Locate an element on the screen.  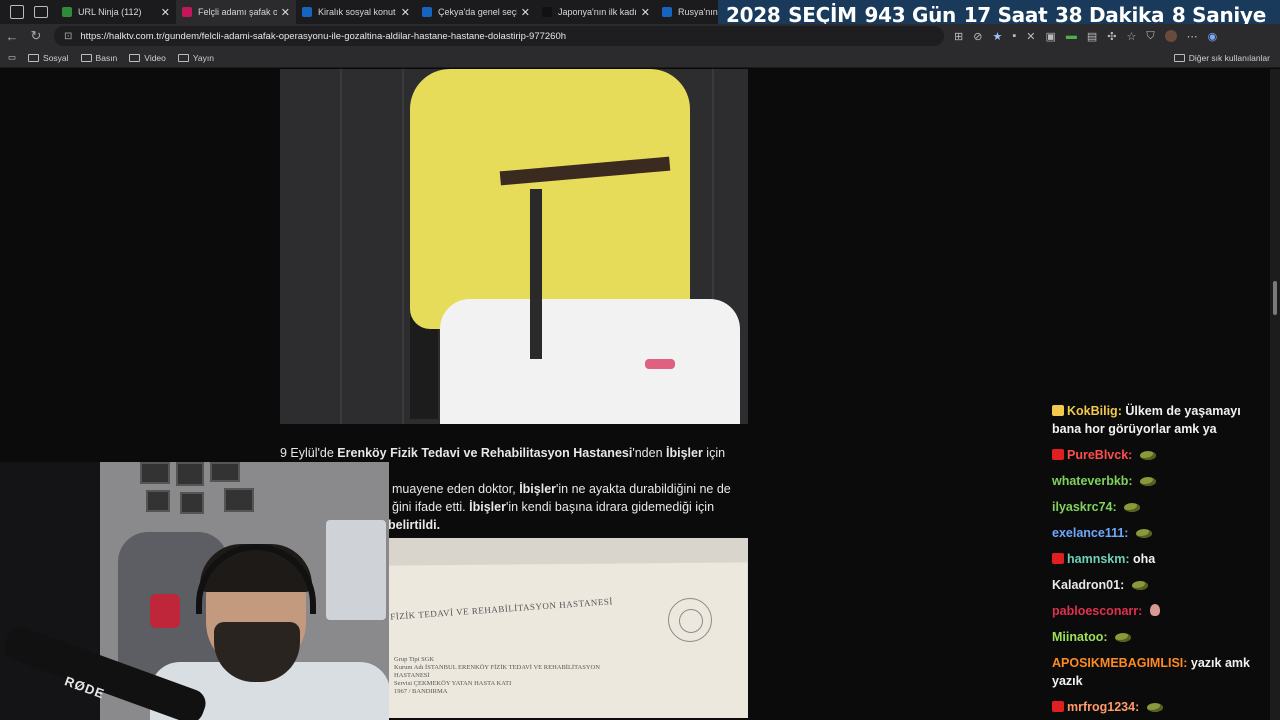
chat-username: pabloesconarr is located at coordinates (1095, 611).